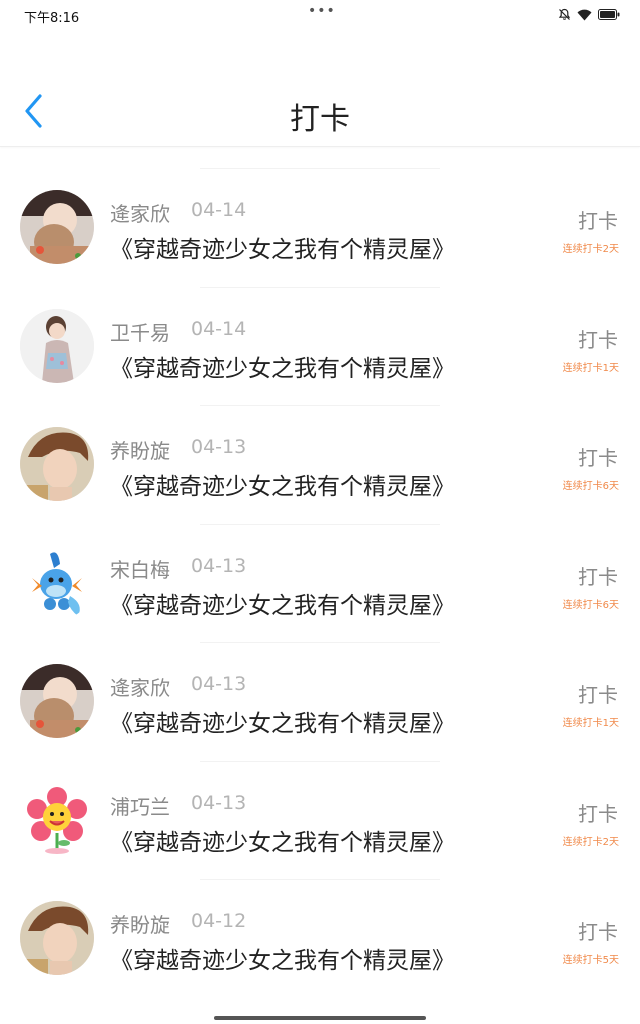 This screenshot has height=1024, width=640. What do you see at coordinates (140, 332) in the screenshot?
I see `user-name: 卫千易` at bounding box center [140, 332].